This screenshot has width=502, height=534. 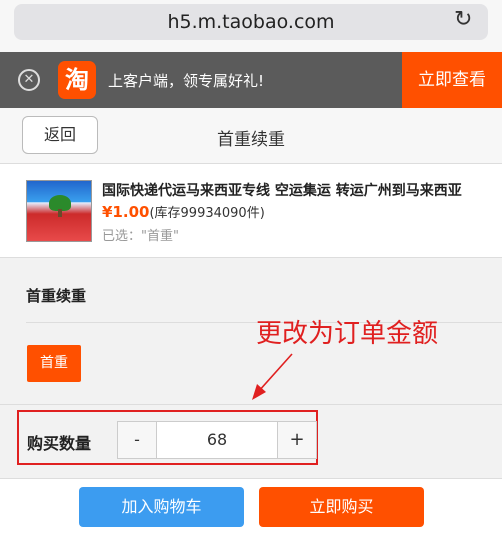 What do you see at coordinates (452, 80) in the screenshot?
I see `open-app-button: 立即查看` at bounding box center [452, 80].